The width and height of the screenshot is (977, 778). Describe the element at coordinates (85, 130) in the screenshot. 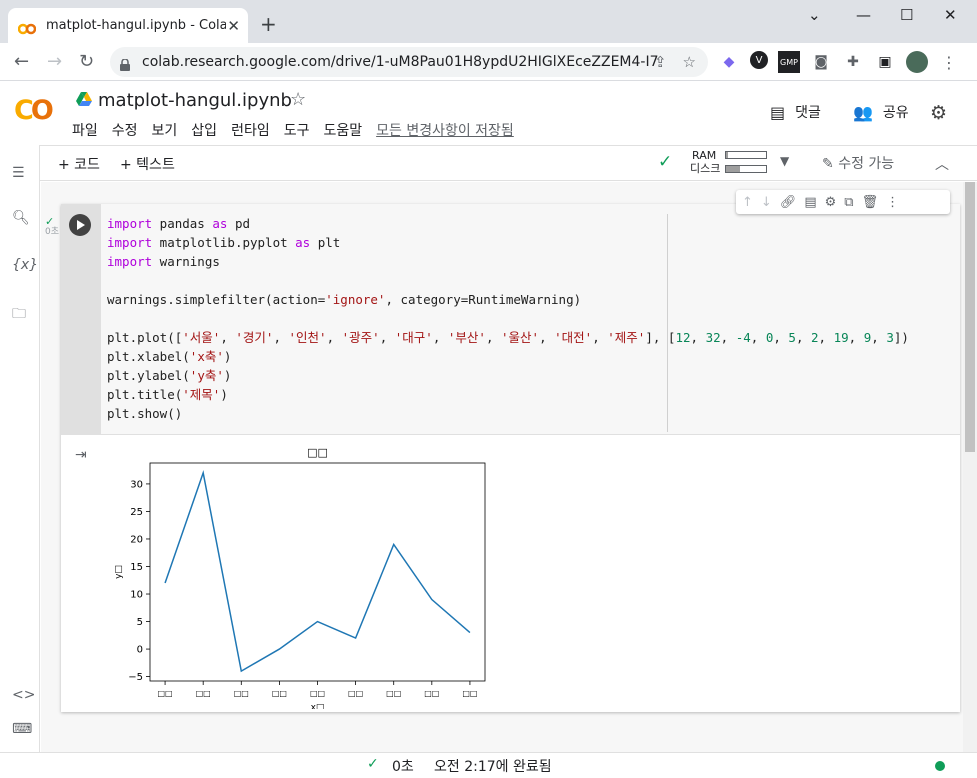

I see `menu-file: 파일` at that location.